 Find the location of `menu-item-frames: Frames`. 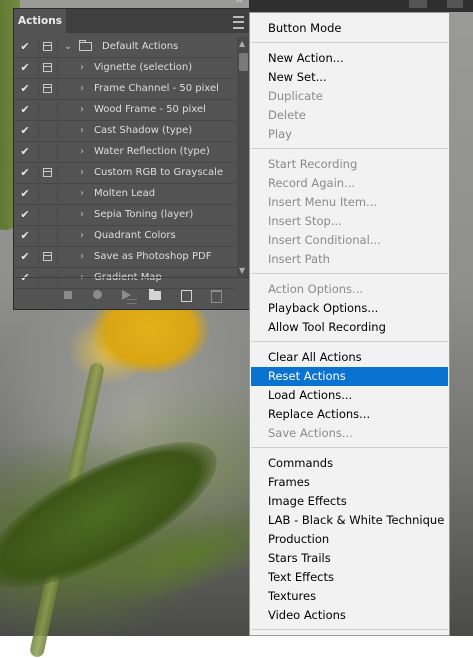

menu-item-frames: Frames is located at coordinates (349, 482).